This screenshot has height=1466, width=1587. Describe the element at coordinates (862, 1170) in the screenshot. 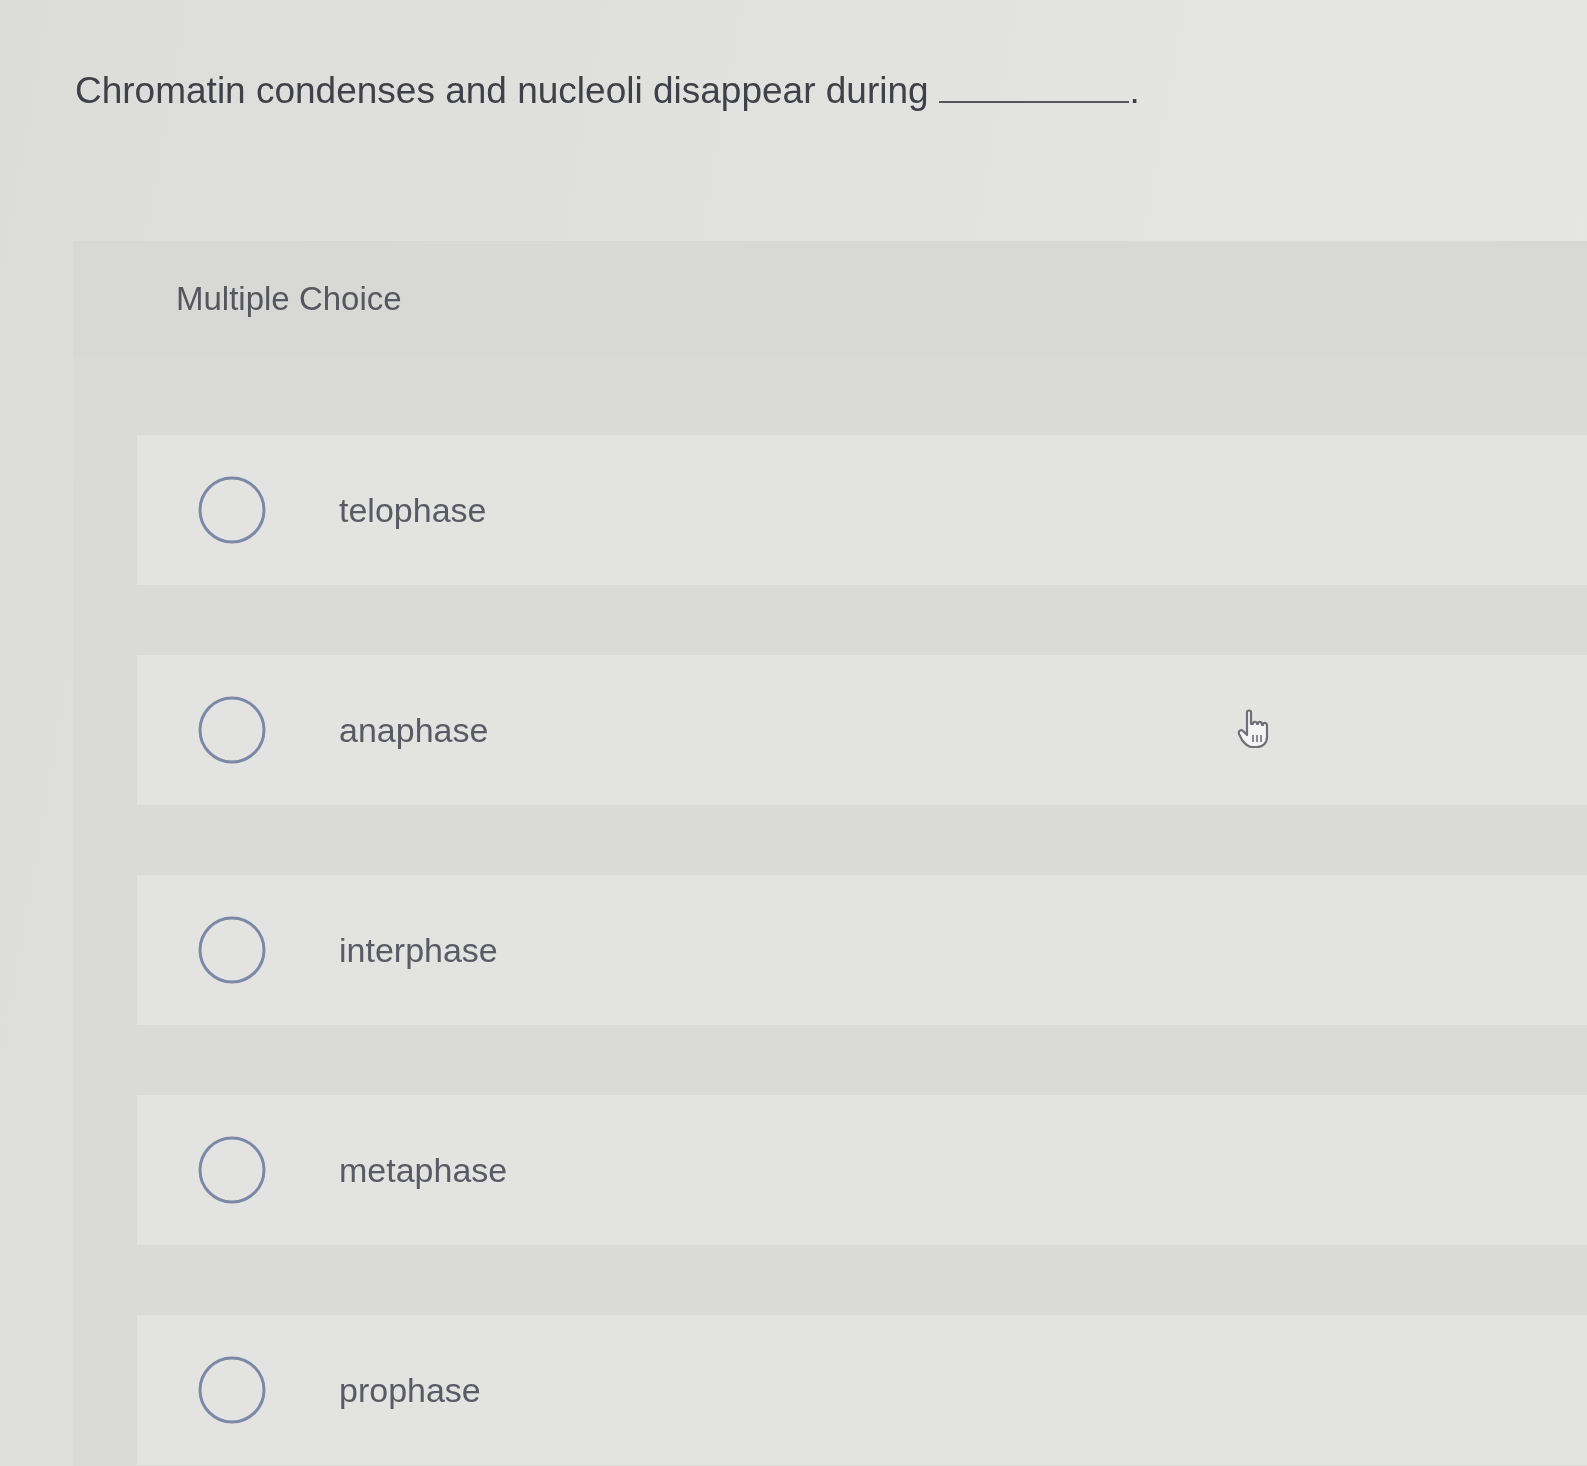

I see `answer-option: metaphase` at that location.